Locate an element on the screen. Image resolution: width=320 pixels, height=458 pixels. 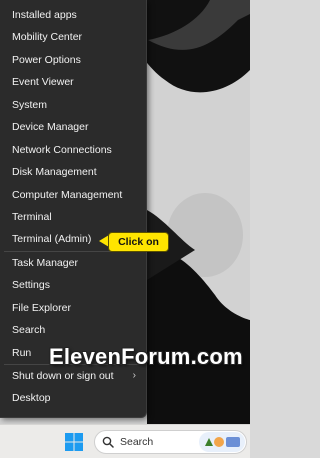
menu-item-label: Shut down or sign out is located at coordinates (63, 376).